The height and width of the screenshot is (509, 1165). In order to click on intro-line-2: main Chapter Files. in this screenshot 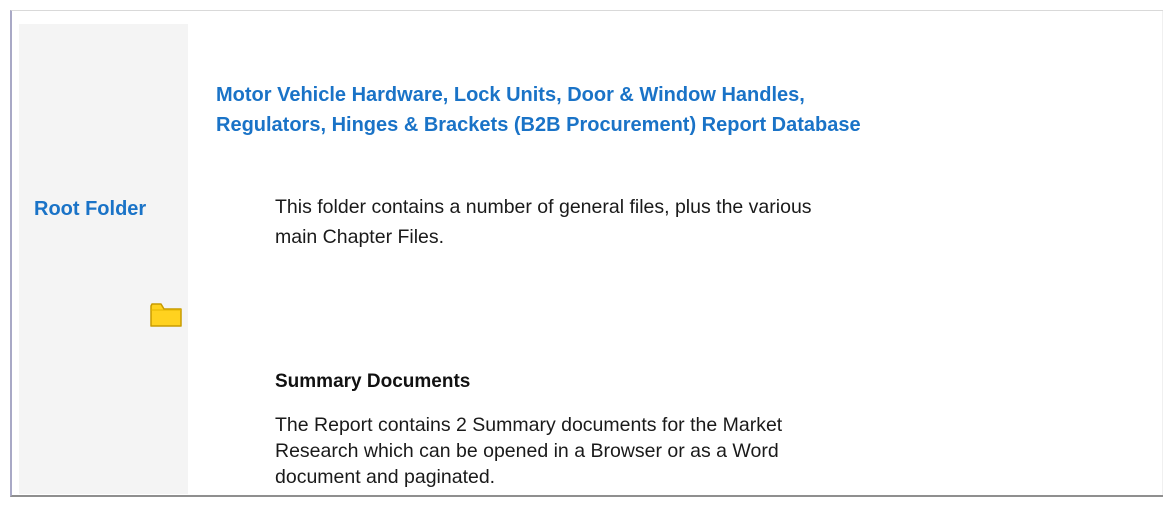, I will do `click(360, 237)`.